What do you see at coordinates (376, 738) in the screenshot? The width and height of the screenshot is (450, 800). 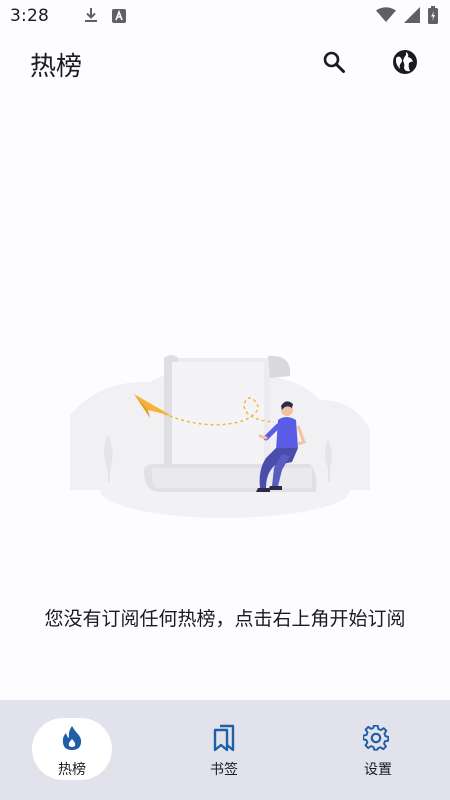 I see `gear-icon` at bounding box center [376, 738].